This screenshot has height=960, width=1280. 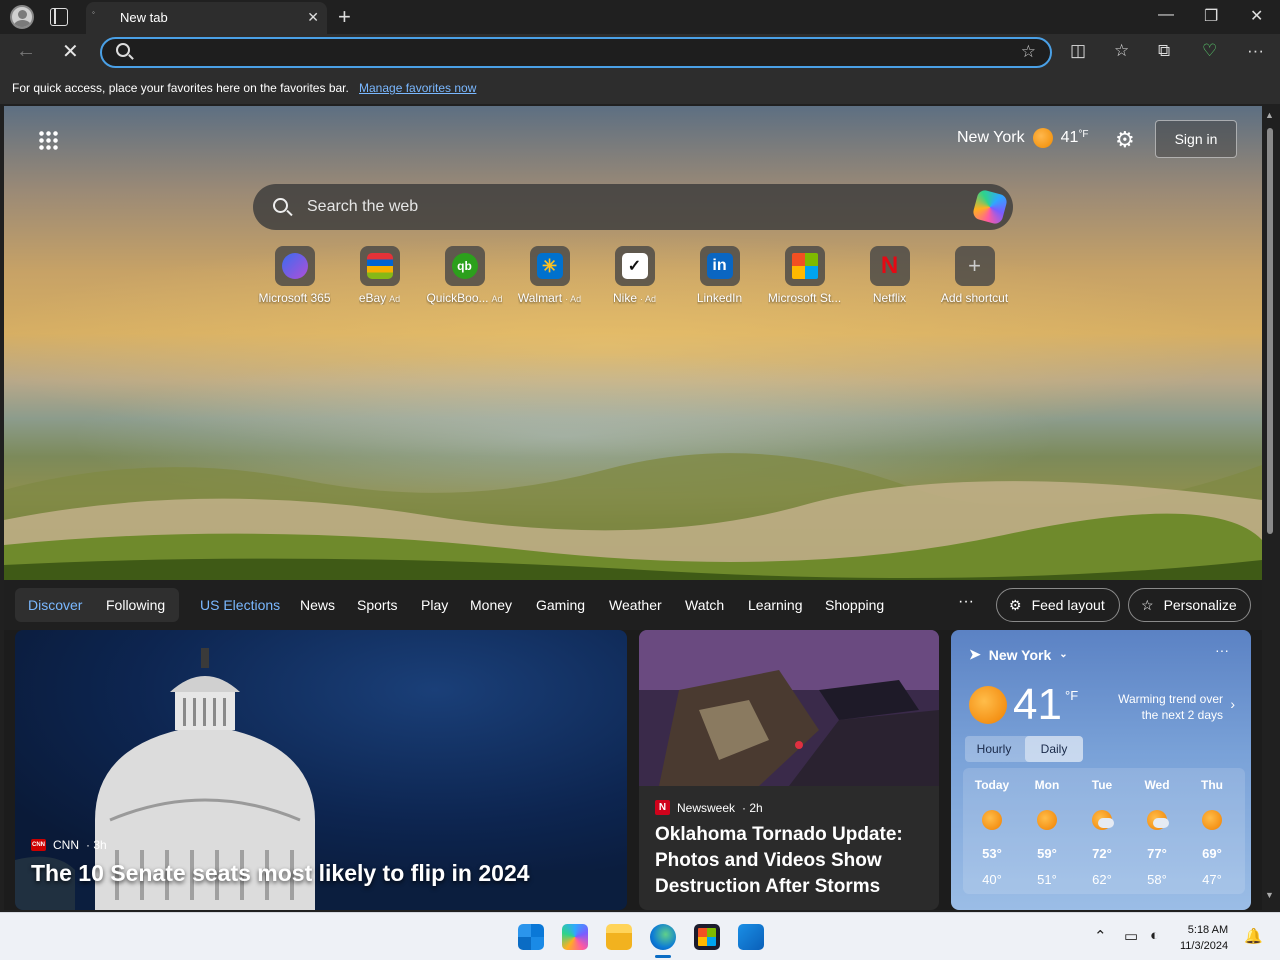 I want to click on browser-essentials-icon: ♡, so click(x=1209, y=51).